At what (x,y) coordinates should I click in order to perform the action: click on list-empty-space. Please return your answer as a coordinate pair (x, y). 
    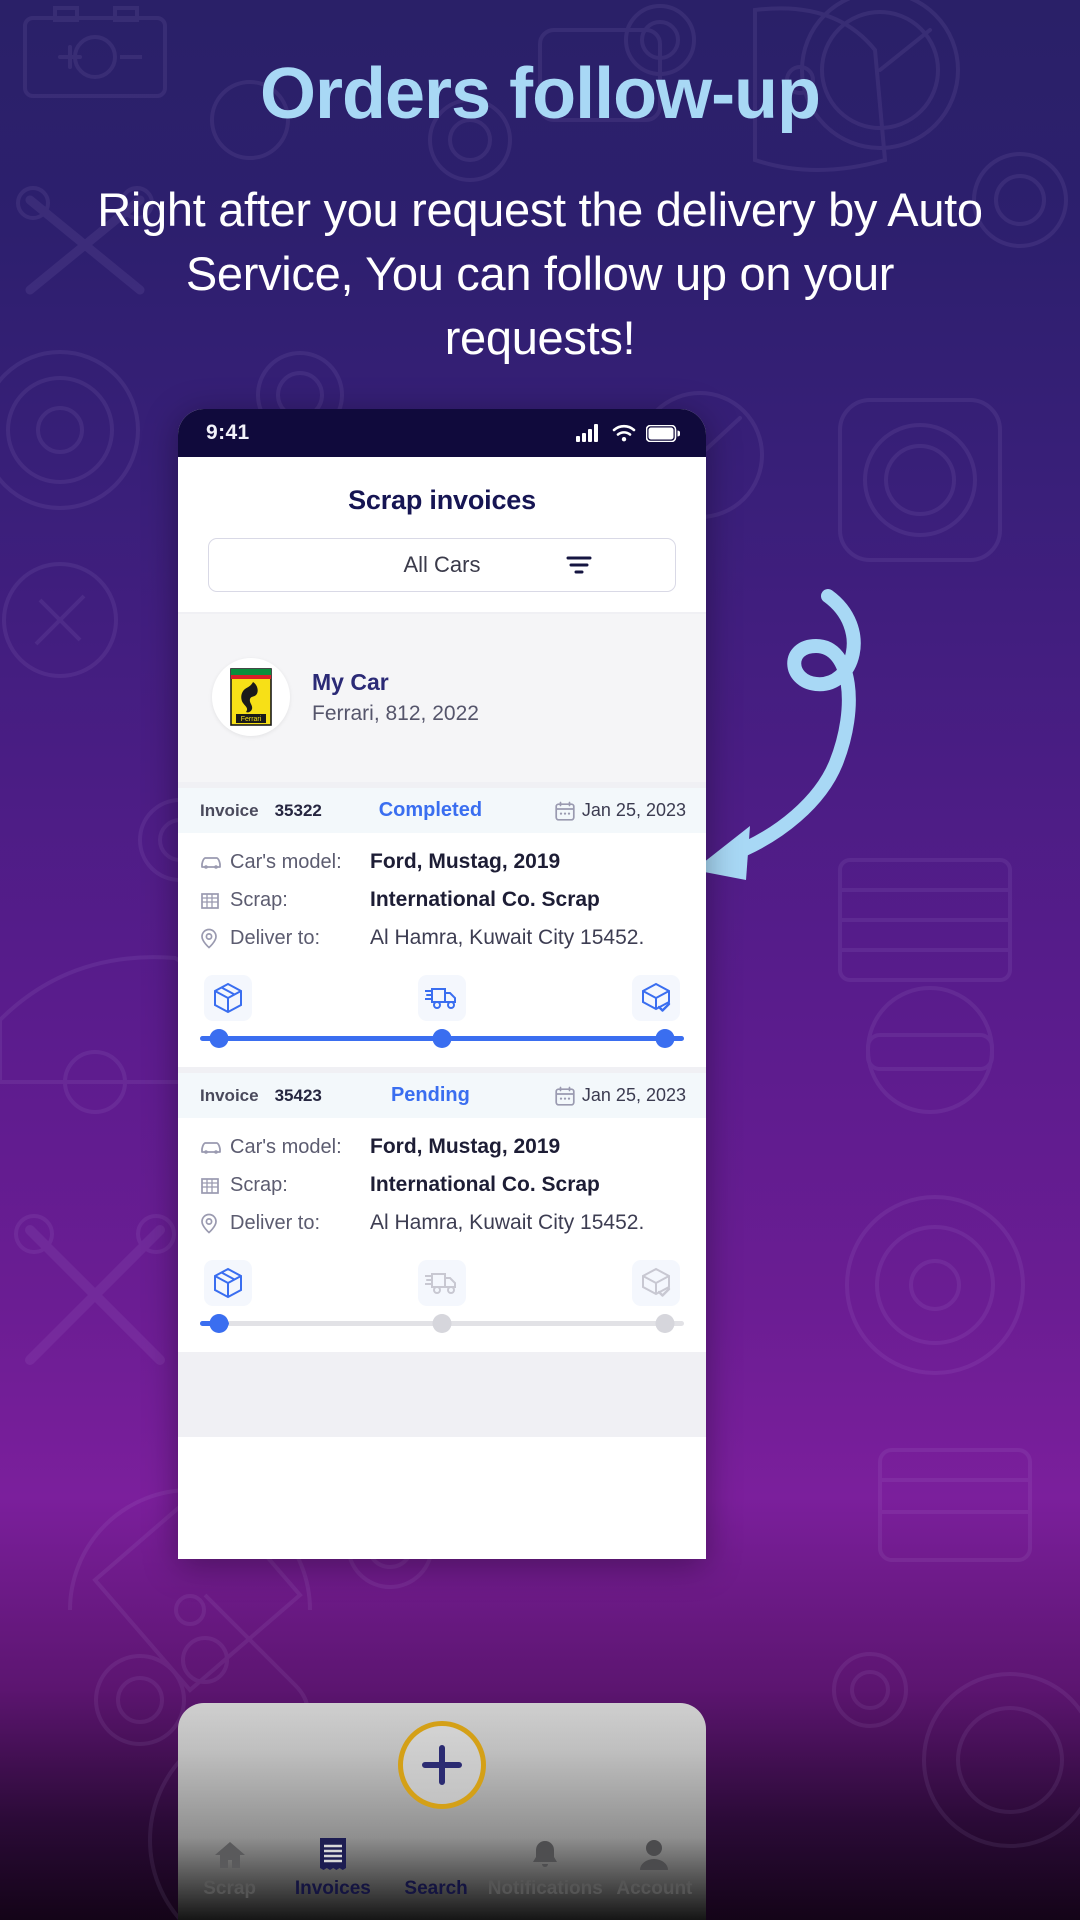
    Looking at the image, I should click on (442, 1394).